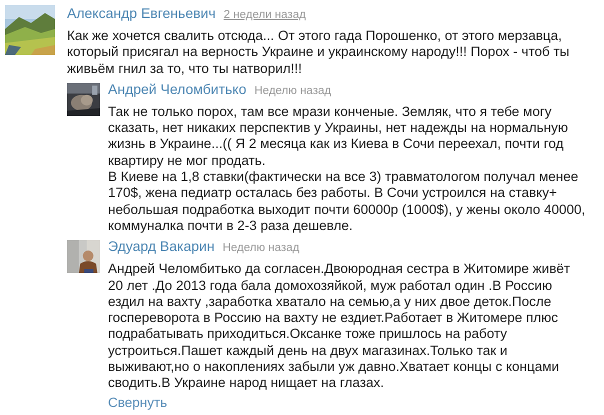  What do you see at coordinates (161, 247) in the screenshot?
I see `author-name: Эдуард Вакарин` at bounding box center [161, 247].